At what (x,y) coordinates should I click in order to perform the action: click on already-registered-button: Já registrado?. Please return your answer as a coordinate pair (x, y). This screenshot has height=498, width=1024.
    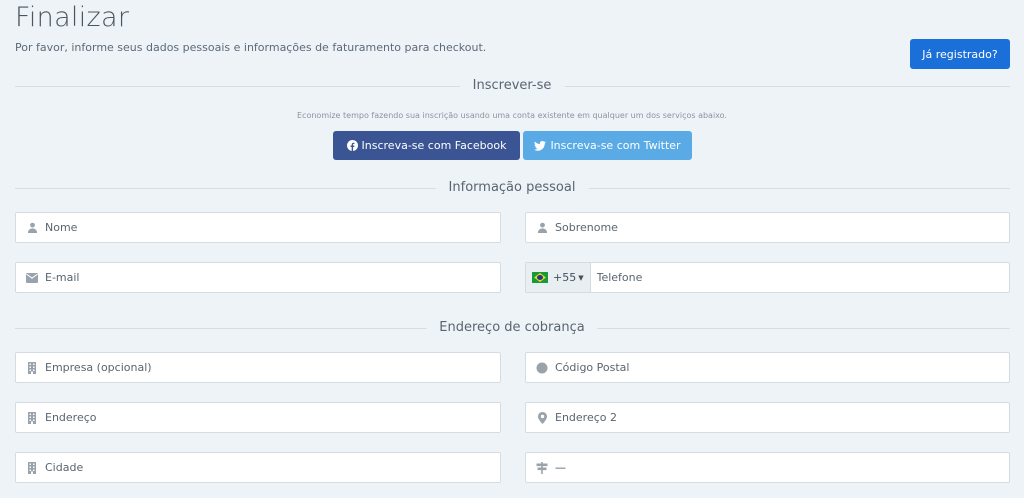
    Looking at the image, I should click on (960, 54).